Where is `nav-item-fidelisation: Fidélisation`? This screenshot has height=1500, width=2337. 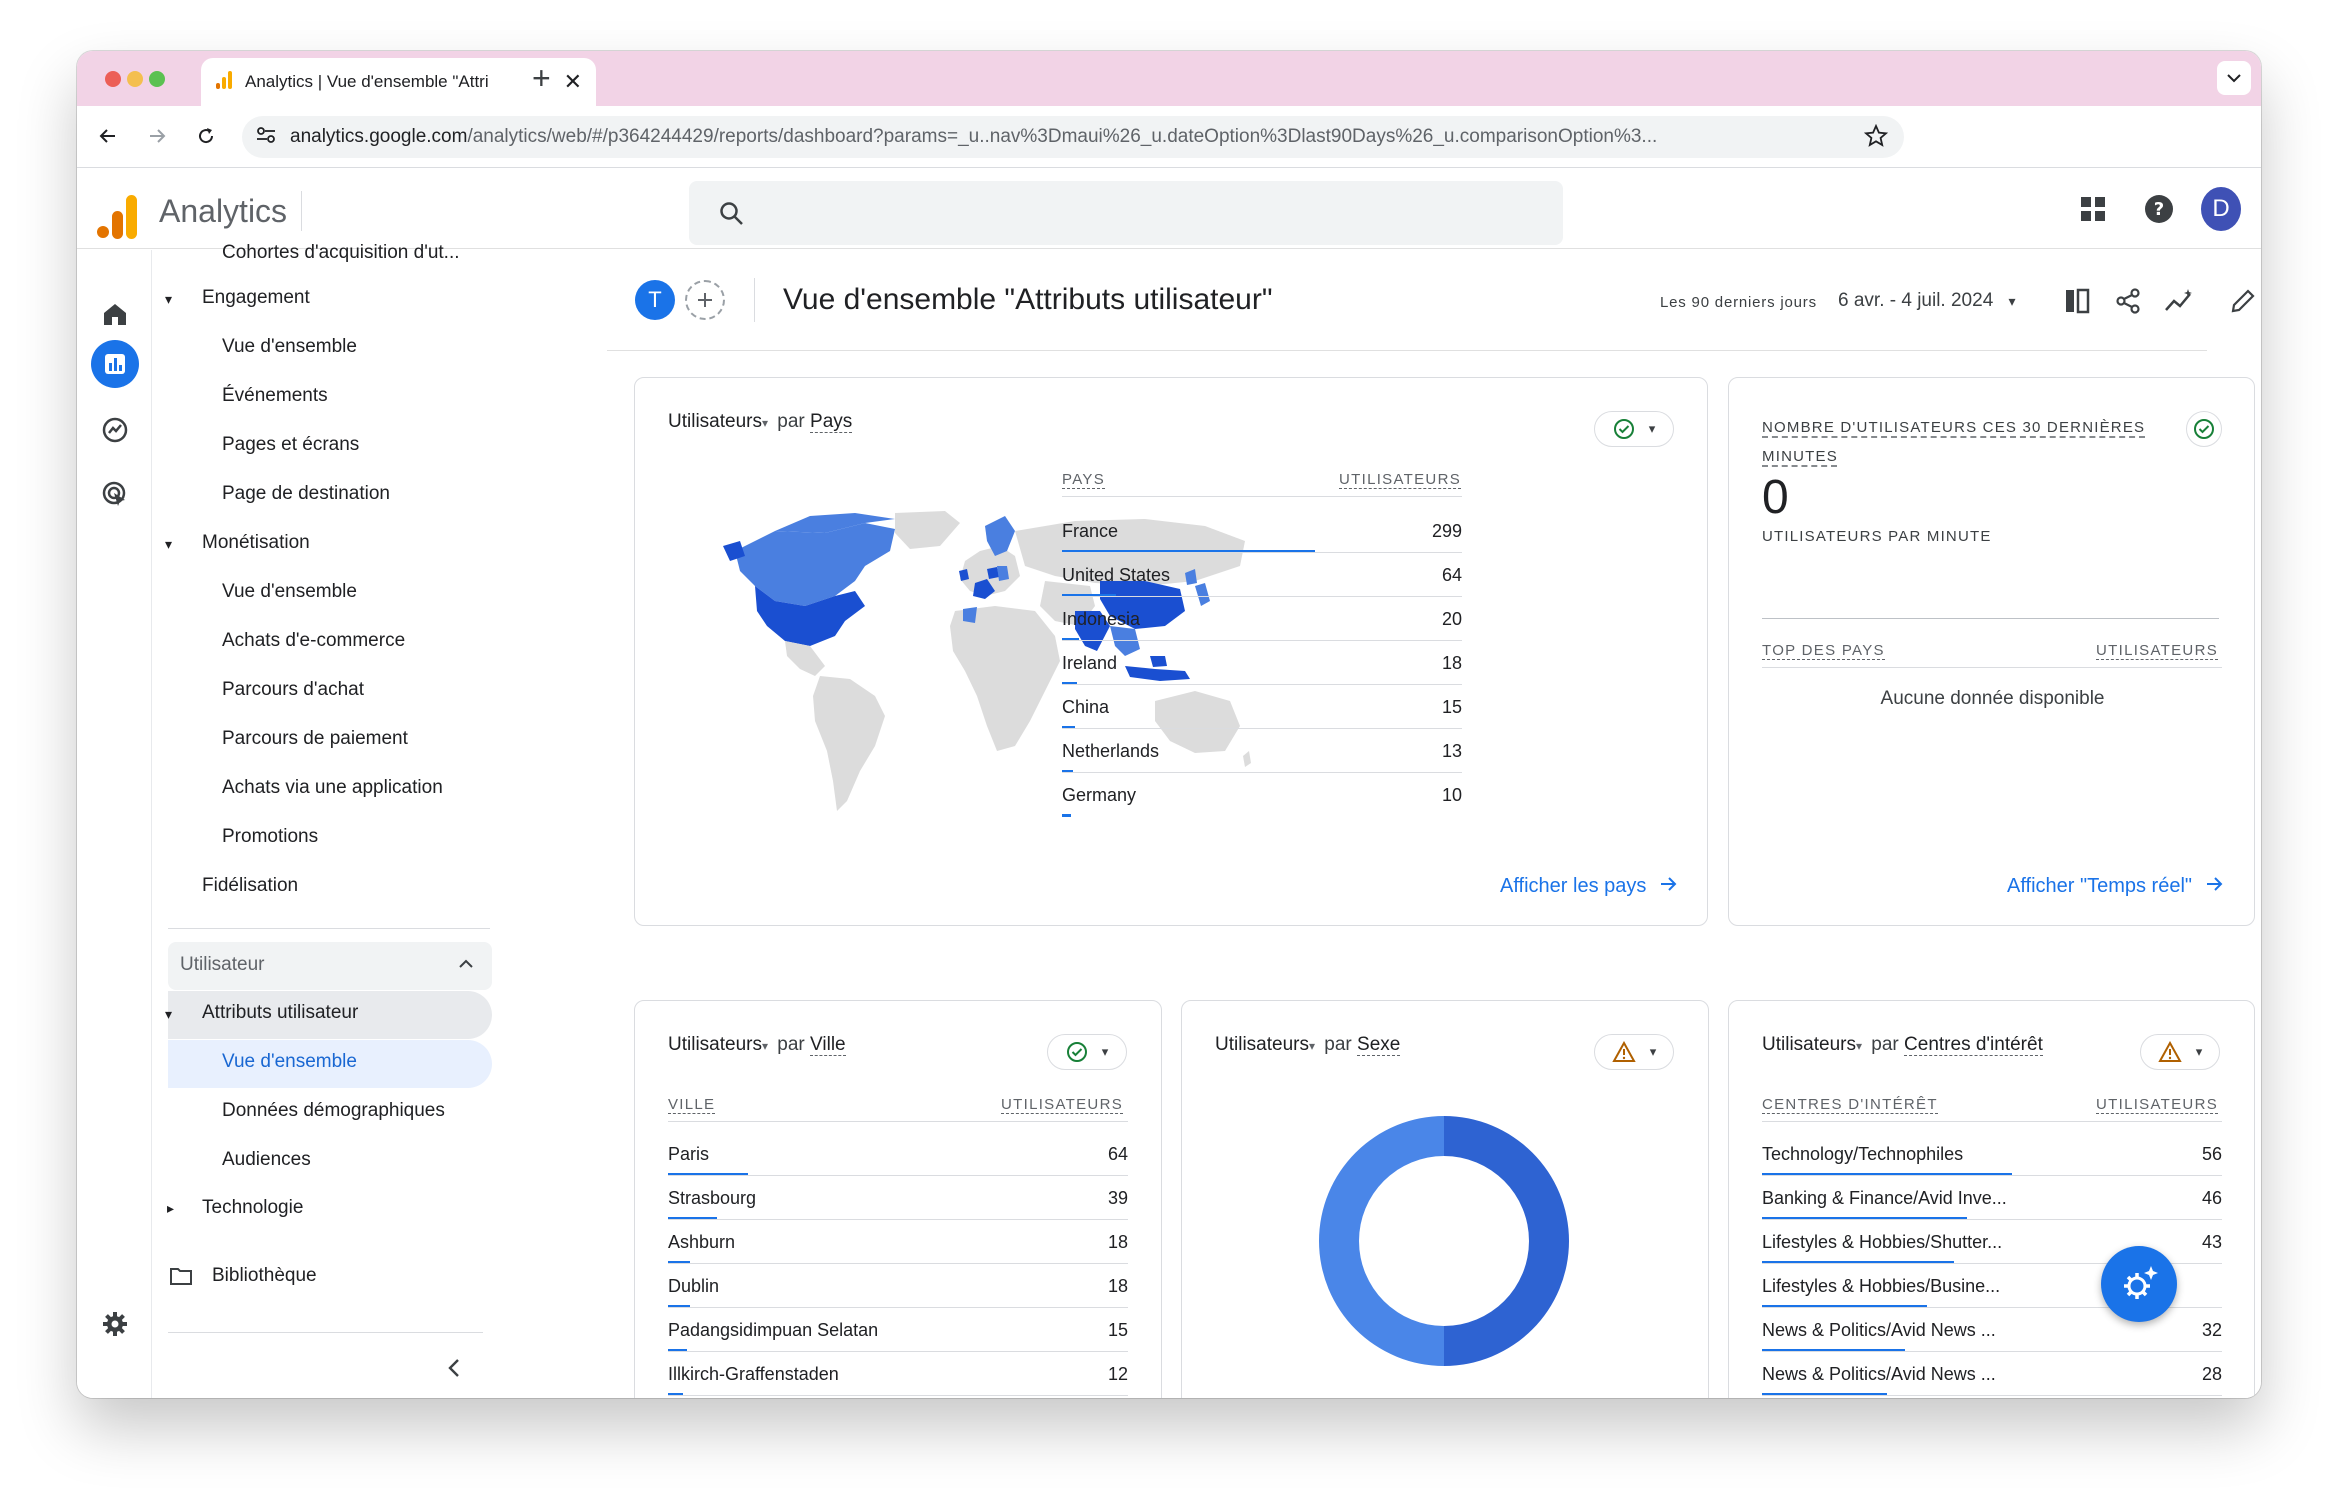 nav-item-fidelisation: Fidélisation is located at coordinates (250, 886).